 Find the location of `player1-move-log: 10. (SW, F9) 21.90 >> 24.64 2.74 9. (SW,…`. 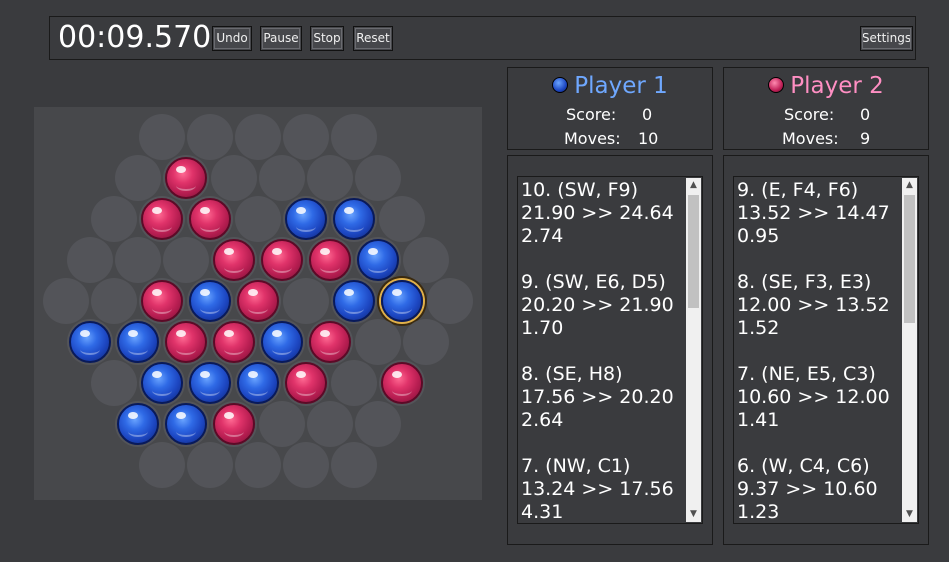

player1-move-log: 10. (SW, F9) 21.90 >> 24.64 2.74 9. (SW,… is located at coordinates (610, 350).